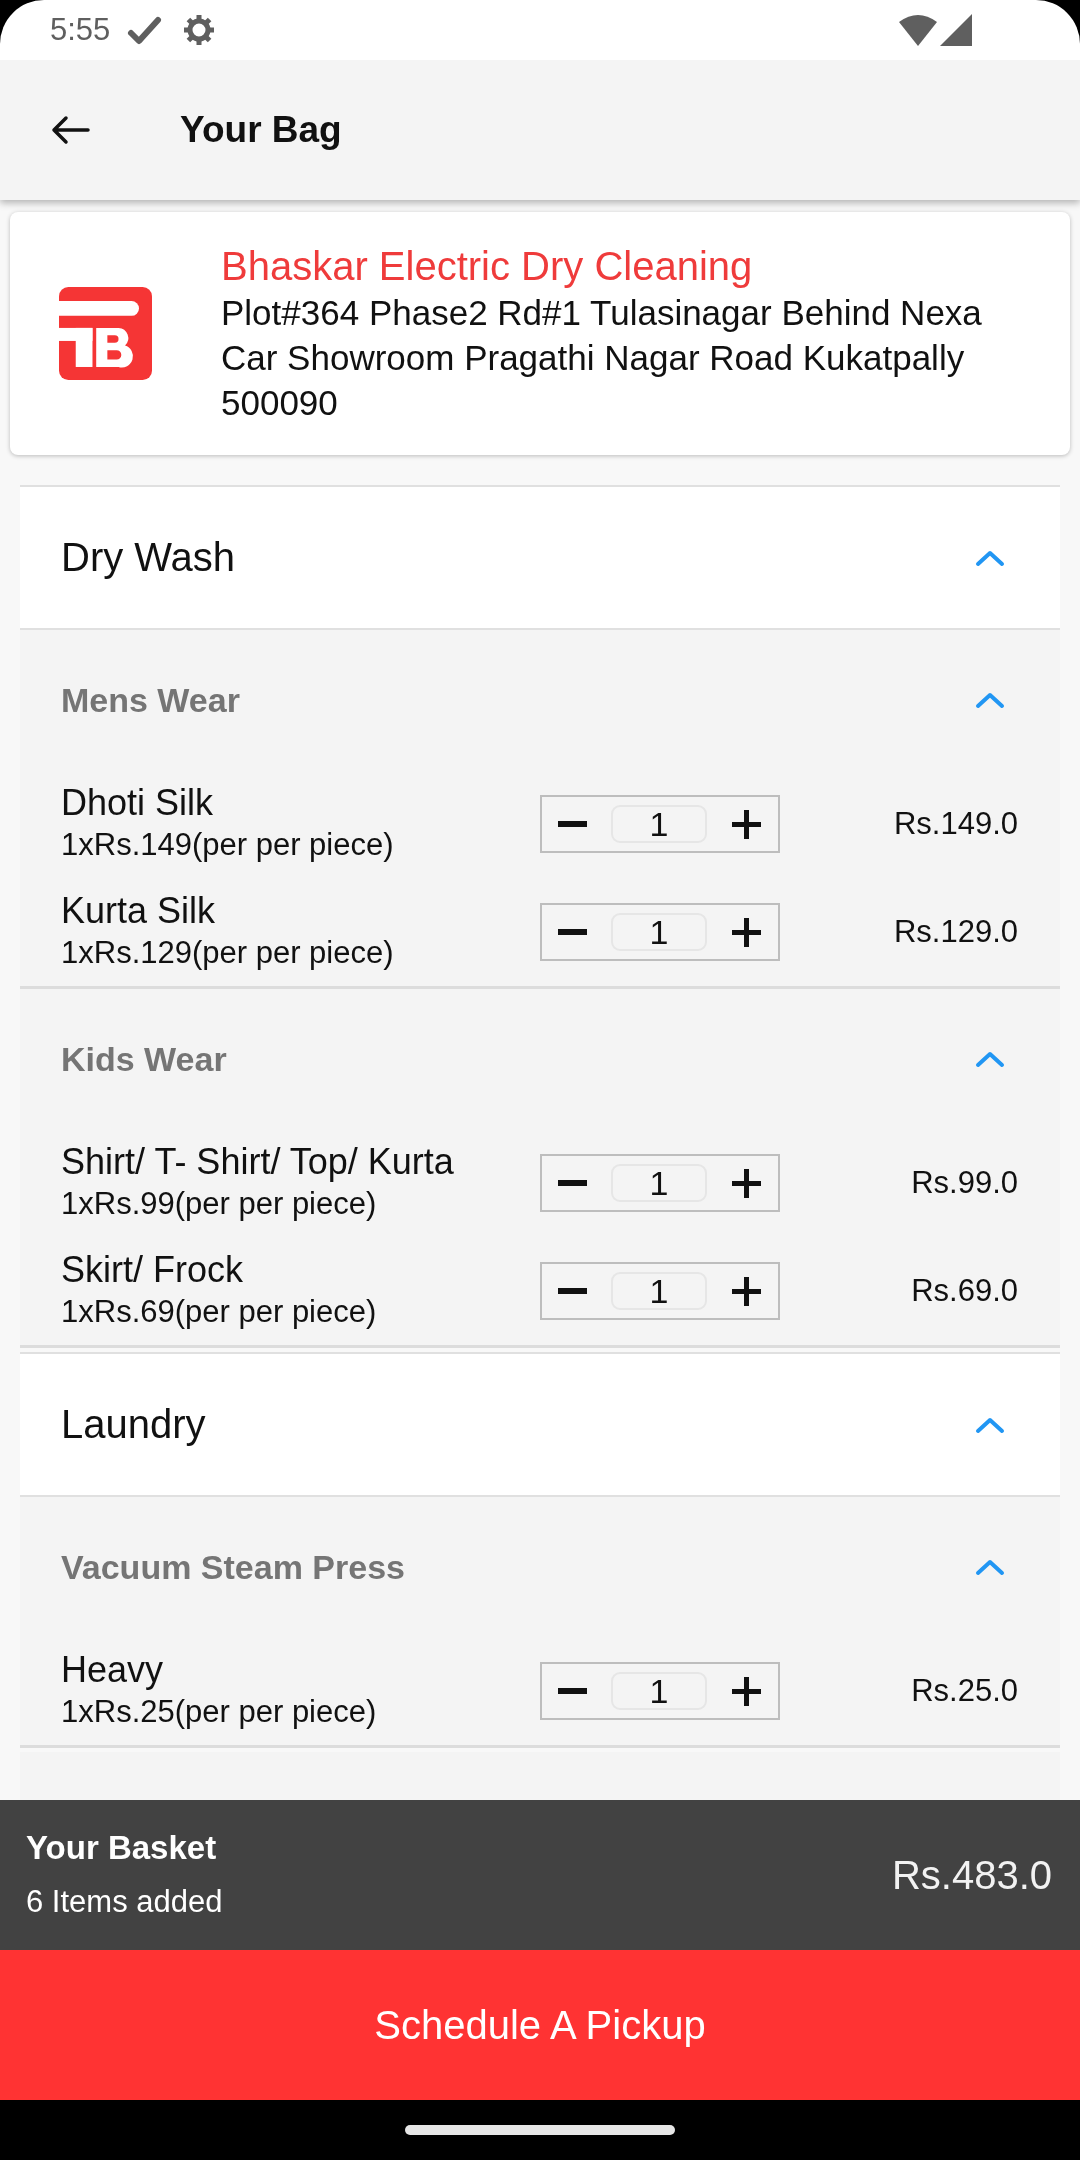 This screenshot has height=2160, width=1080. Describe the element at coordinates (199, 30) in the screenshot. I see `gear-icon` at that location.